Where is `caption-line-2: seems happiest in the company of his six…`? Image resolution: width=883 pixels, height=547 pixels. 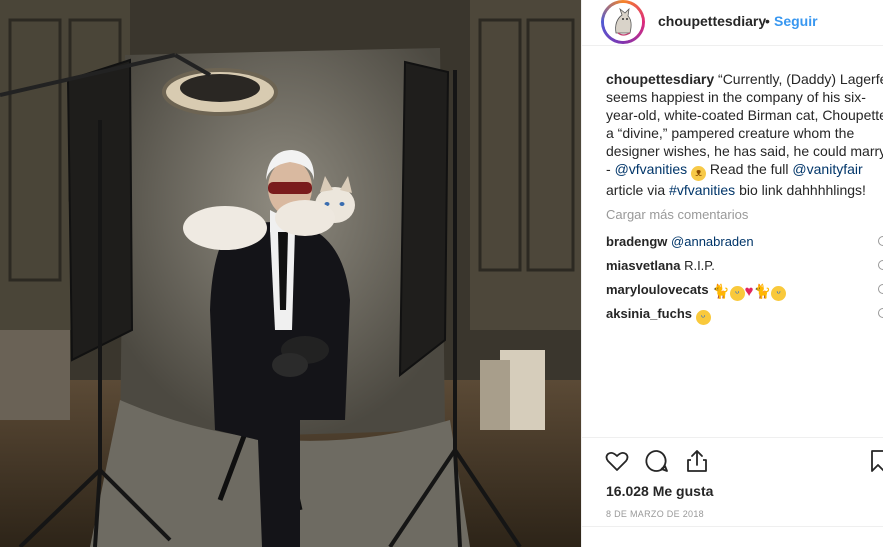
caption-line-2: seems happiest in the company of his six… is located at coordinates (736, 97).